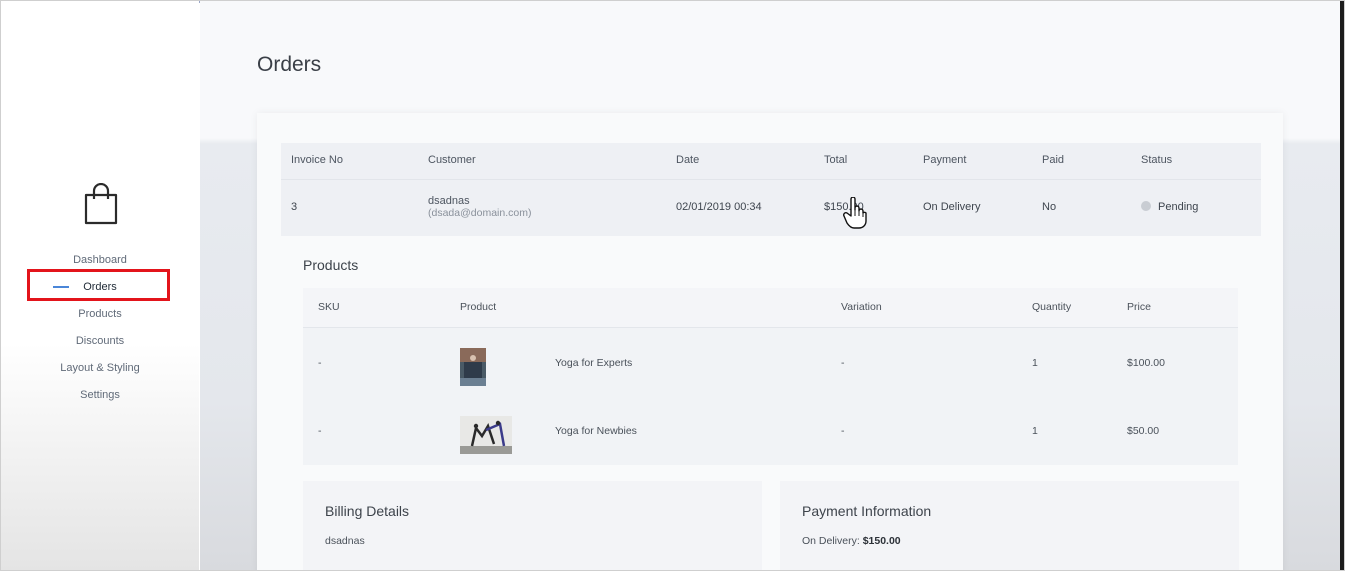 The image size is (1345, 571). What do you see at coordinates (101, 204) in the screenshot?
I see `shopping-bag-icon` at bounding box center [101, 204].